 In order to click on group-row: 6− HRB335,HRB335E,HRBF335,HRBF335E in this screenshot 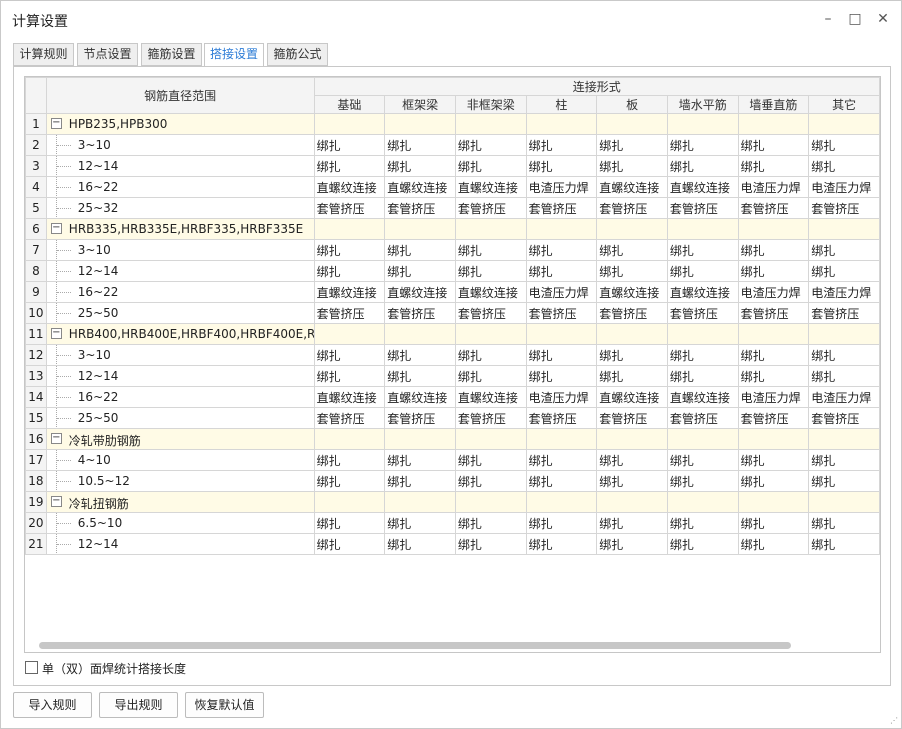, I will do `click(452, 229)`.